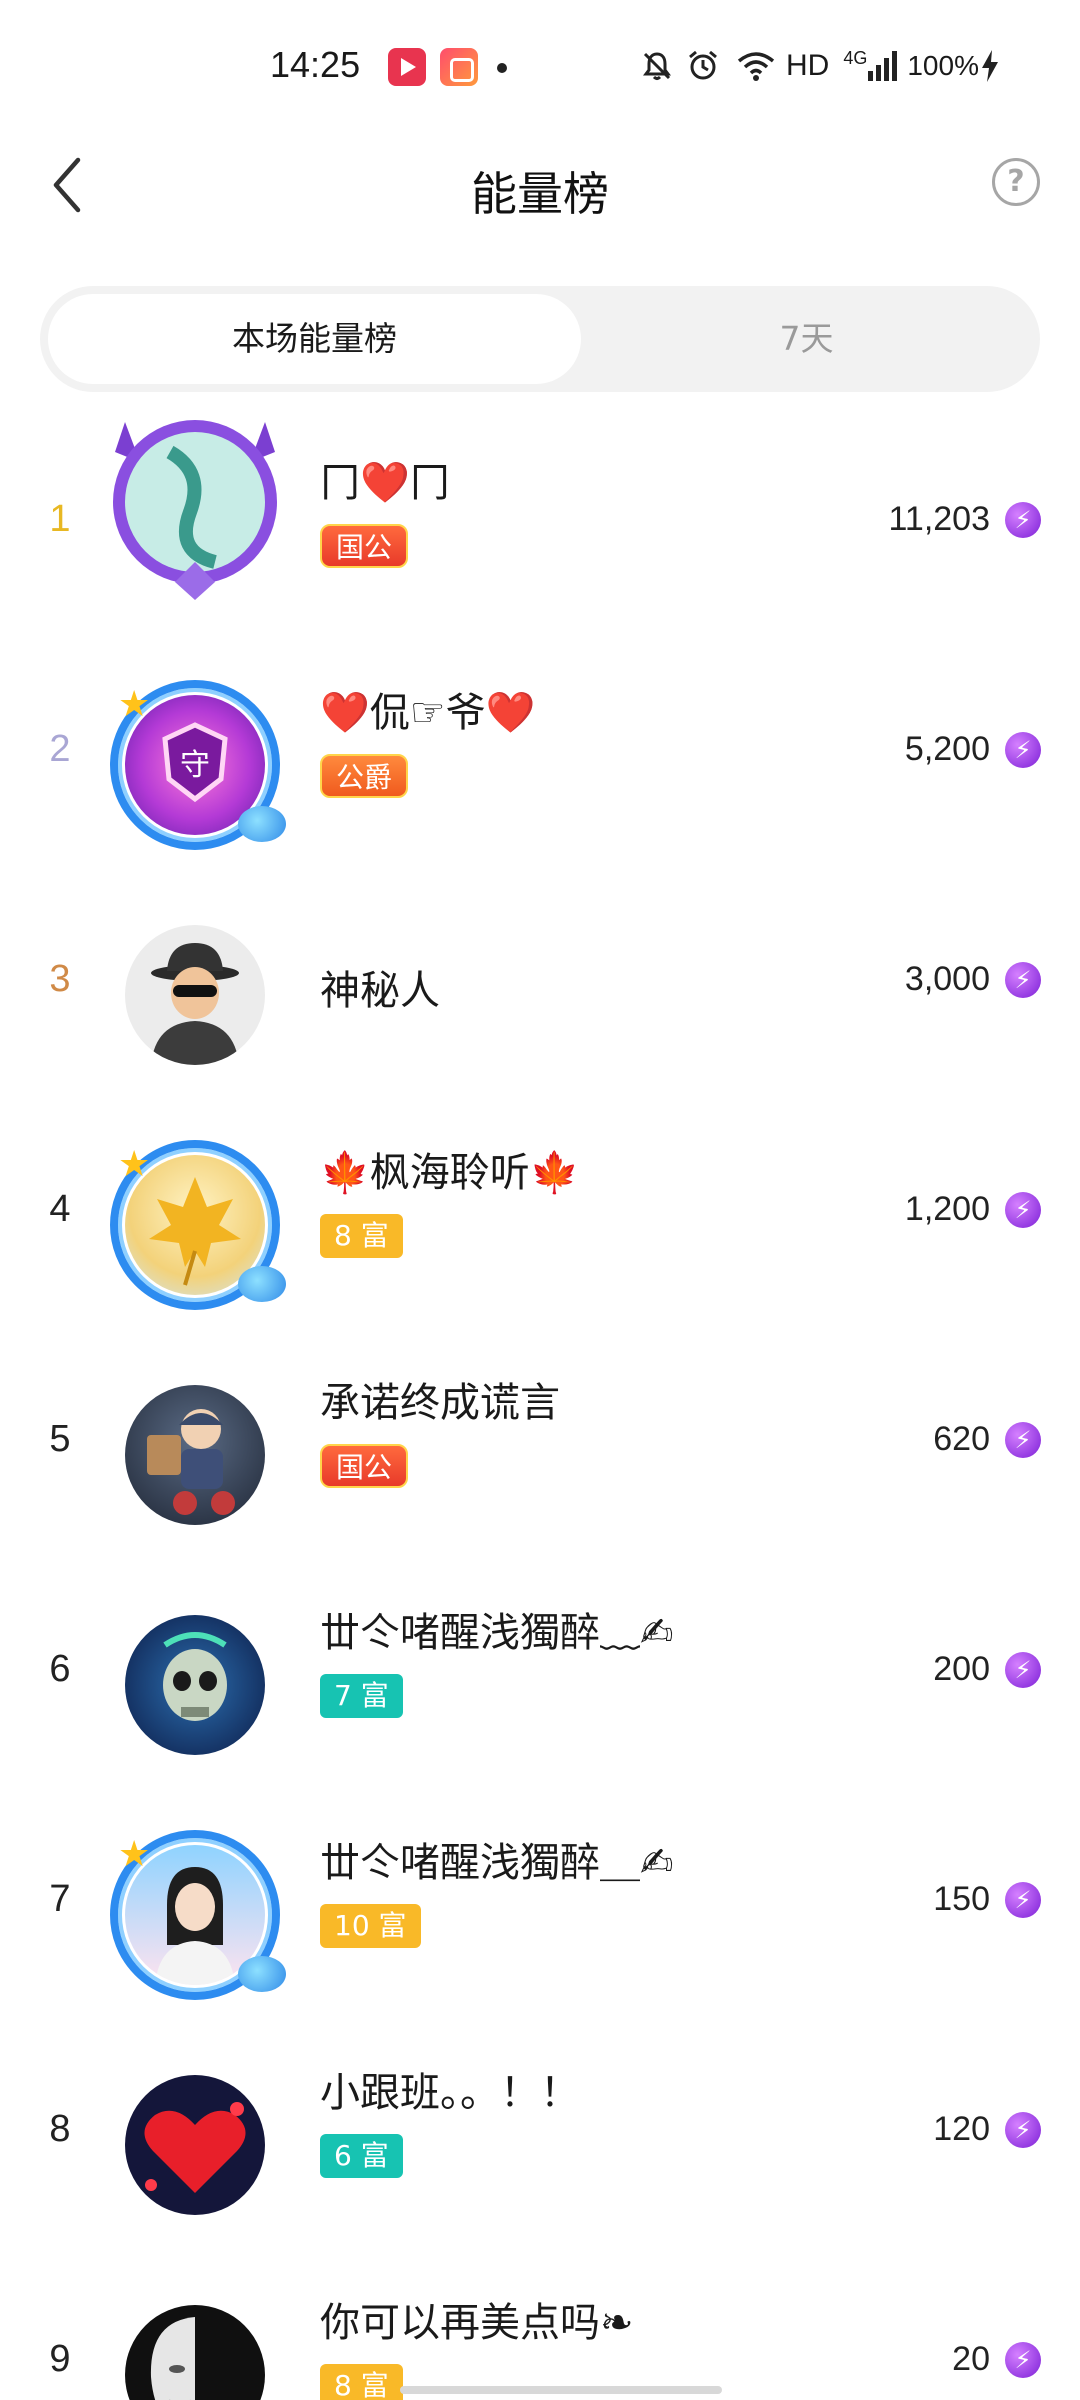 The height and width of the screenshot is (2400, 1080). Describe the element at coordinates (939, 519) in the screenshot. I see `energy-score: 11,203` at that location.